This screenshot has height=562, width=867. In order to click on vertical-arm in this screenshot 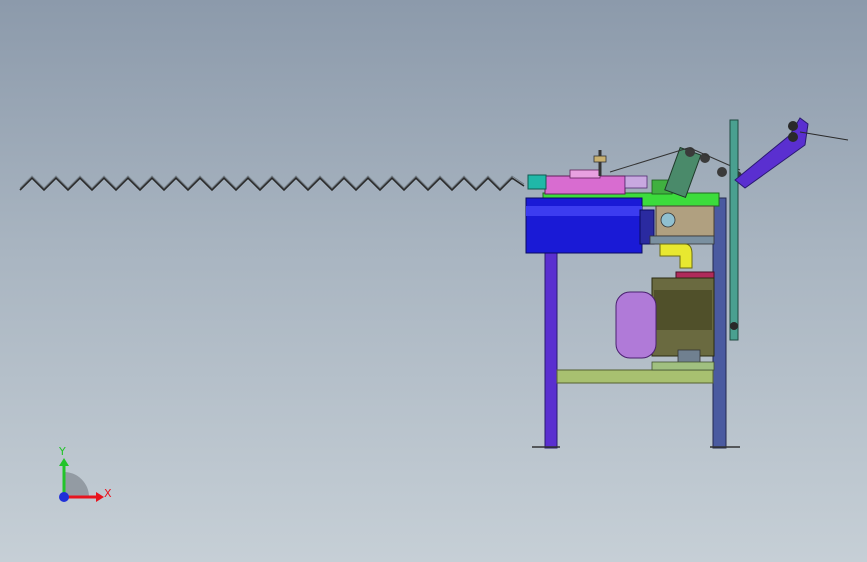, I will do `click(734, 230)`.